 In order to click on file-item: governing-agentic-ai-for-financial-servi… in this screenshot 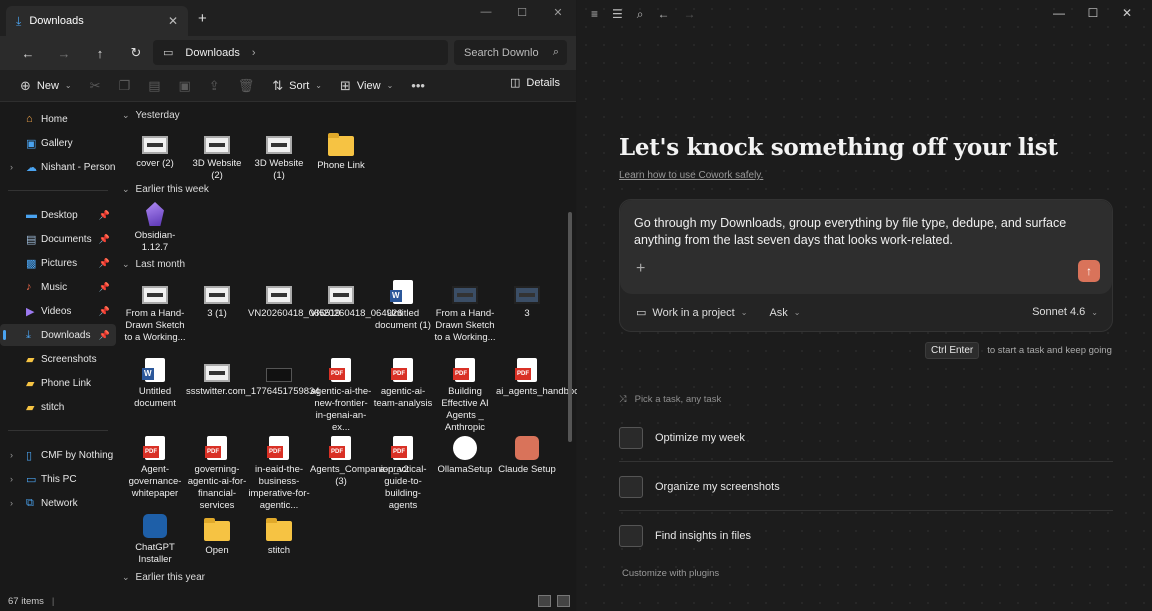, I will do `click(217, 474)`.